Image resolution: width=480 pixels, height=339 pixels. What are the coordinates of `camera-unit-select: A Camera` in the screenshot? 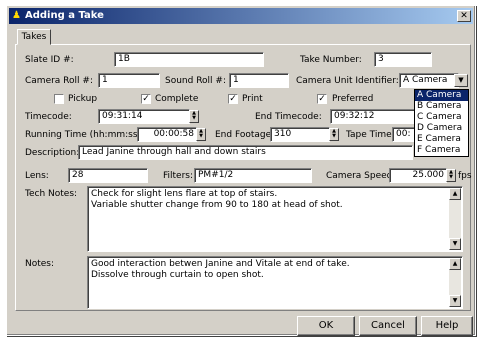 It's located at (429, 80).